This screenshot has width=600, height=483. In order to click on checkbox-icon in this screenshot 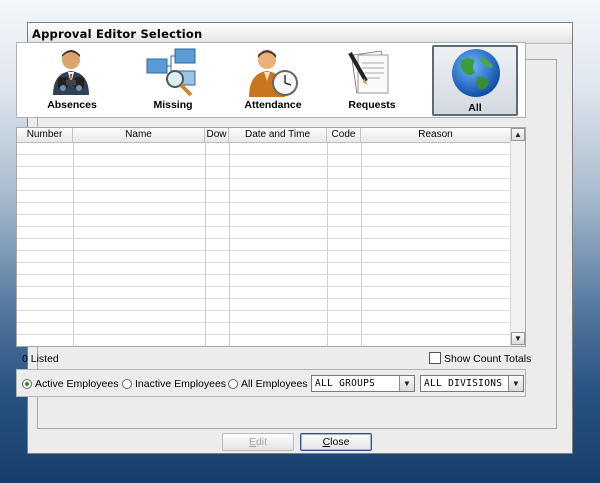, I will do `click(435, 358)`.